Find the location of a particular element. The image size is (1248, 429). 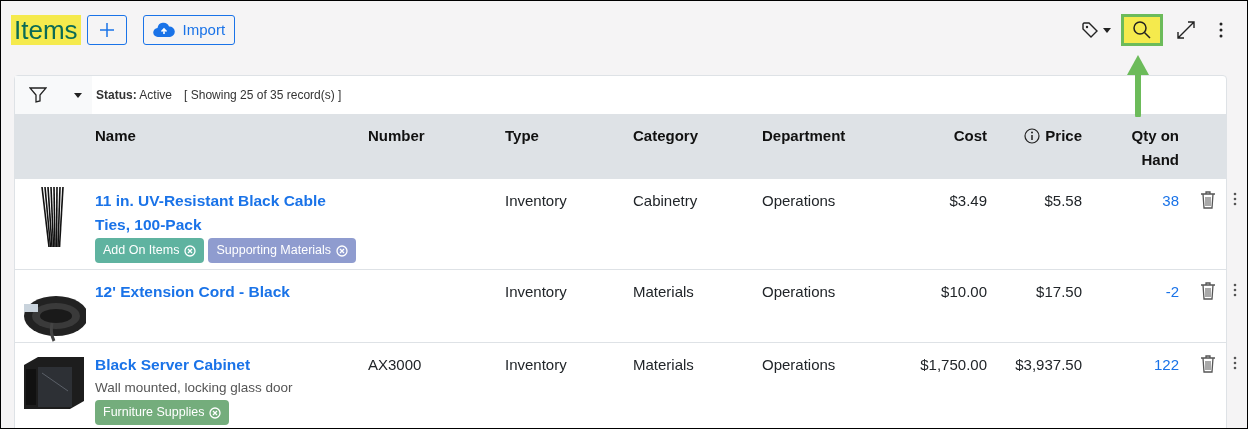

table-cell: $10.00 is located at coordinates (964, 291).